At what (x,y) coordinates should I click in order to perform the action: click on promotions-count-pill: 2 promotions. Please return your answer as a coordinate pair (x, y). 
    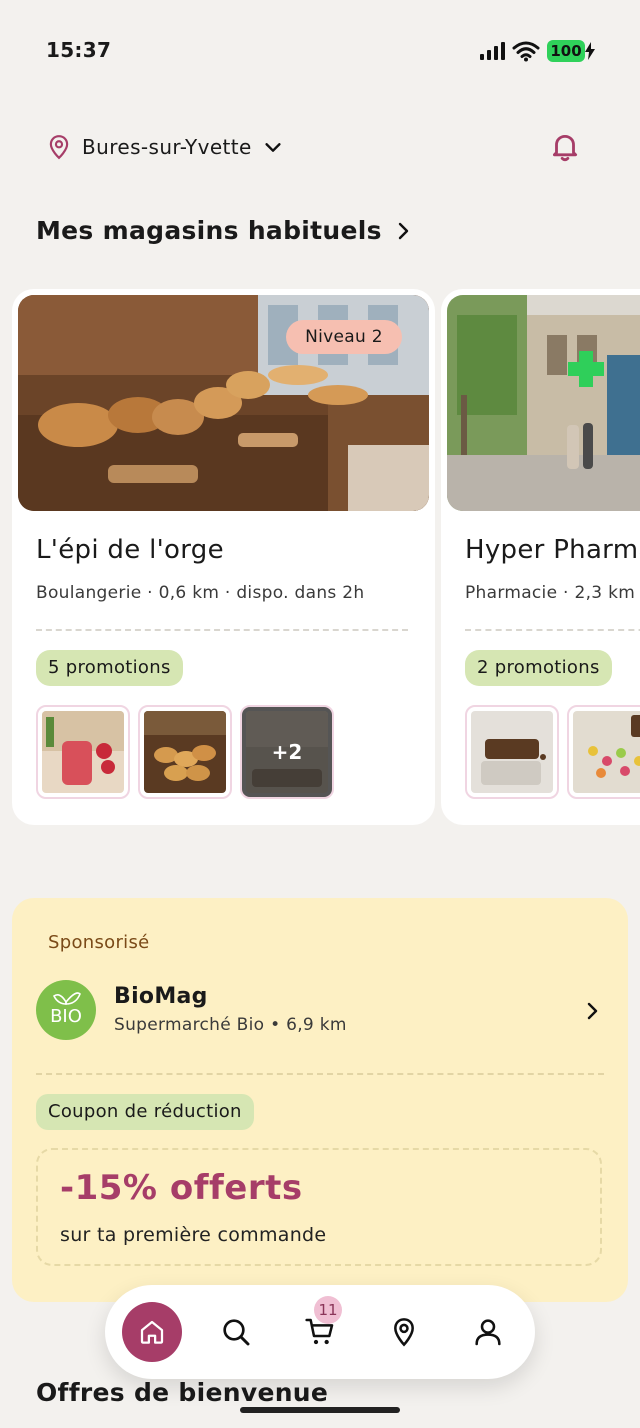
    Looking at the image, I should click on (538, 668).